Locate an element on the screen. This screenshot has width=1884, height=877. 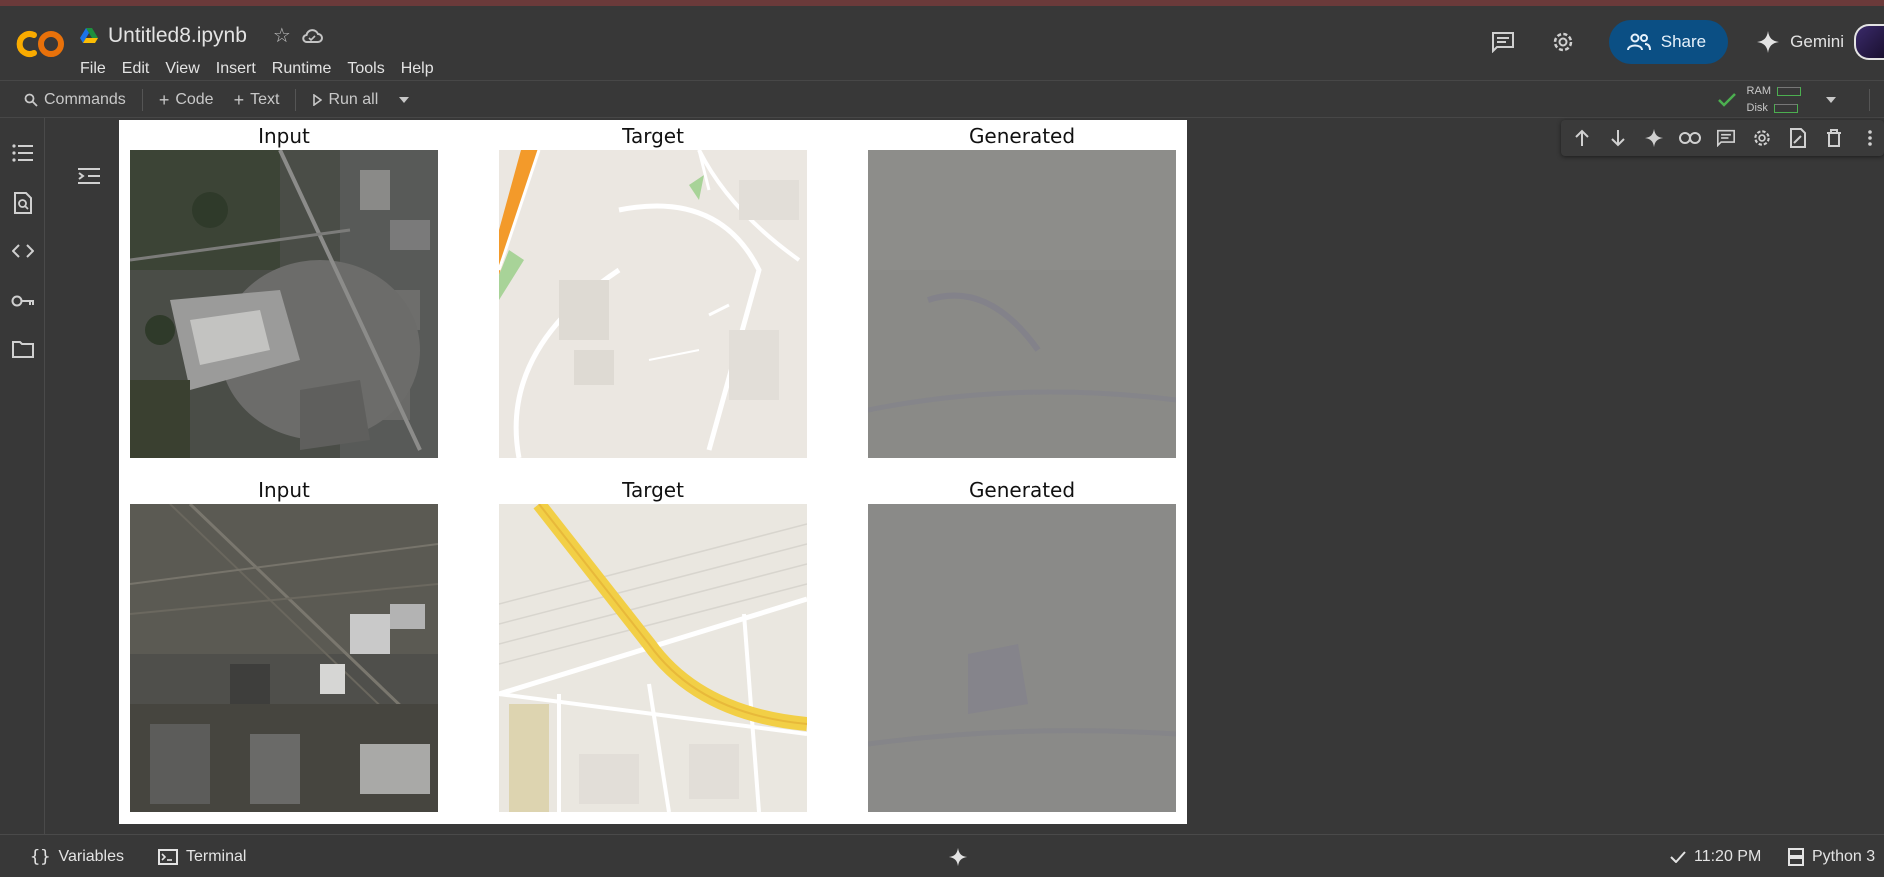
menu-bar: File Edit View Insert Runtime Tools Help is located at coordinates (257, 69).